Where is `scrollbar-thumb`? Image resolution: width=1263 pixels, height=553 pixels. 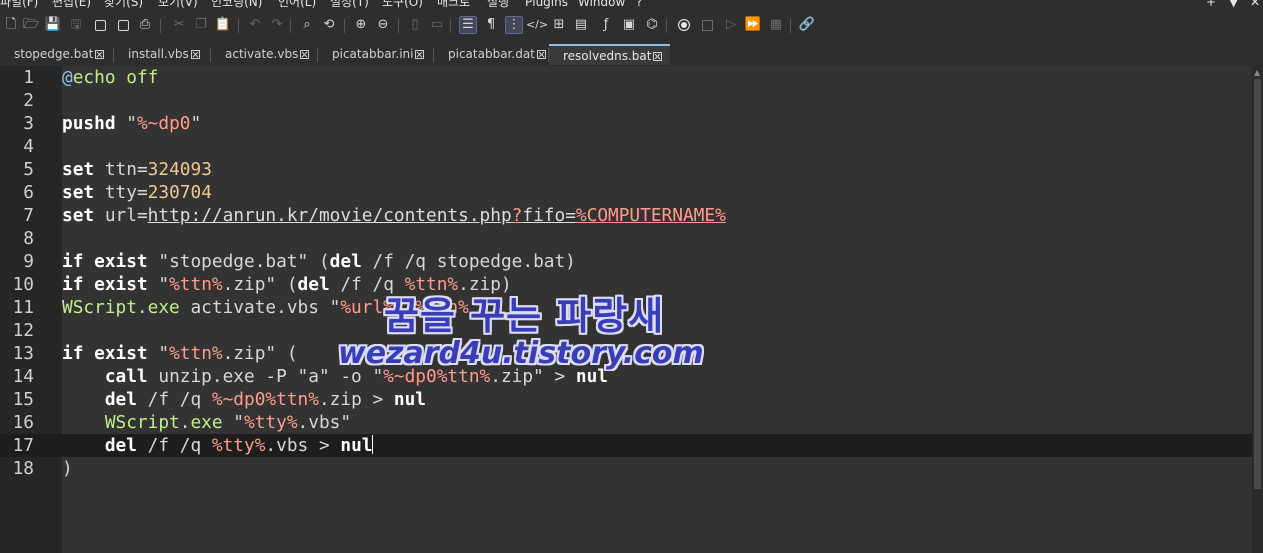
scrollbar-thumb is located at coordinates (1257, 284).